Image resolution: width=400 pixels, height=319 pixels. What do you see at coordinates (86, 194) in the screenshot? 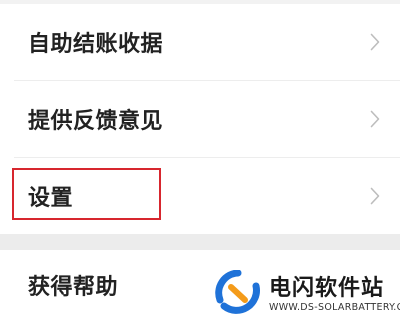
I see `settings-highlight-box` at bounding box center [86, 194].